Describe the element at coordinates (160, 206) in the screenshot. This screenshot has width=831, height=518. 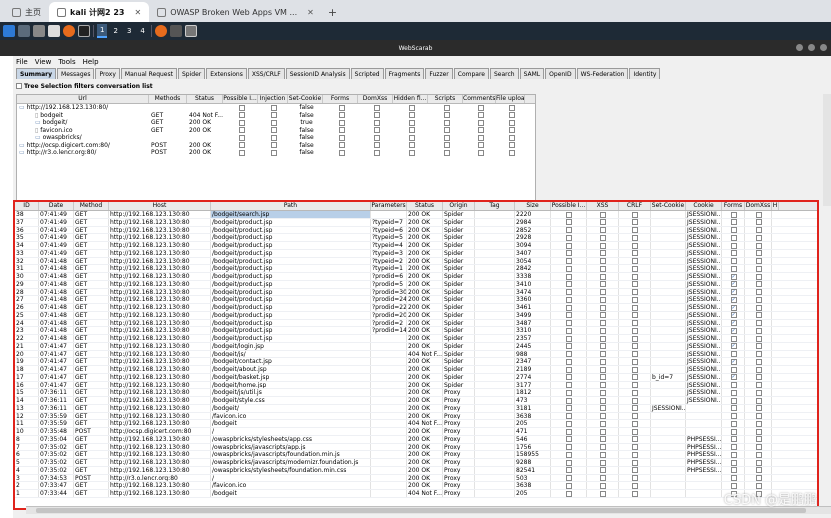
I see `column-header-host: Host` at that location.